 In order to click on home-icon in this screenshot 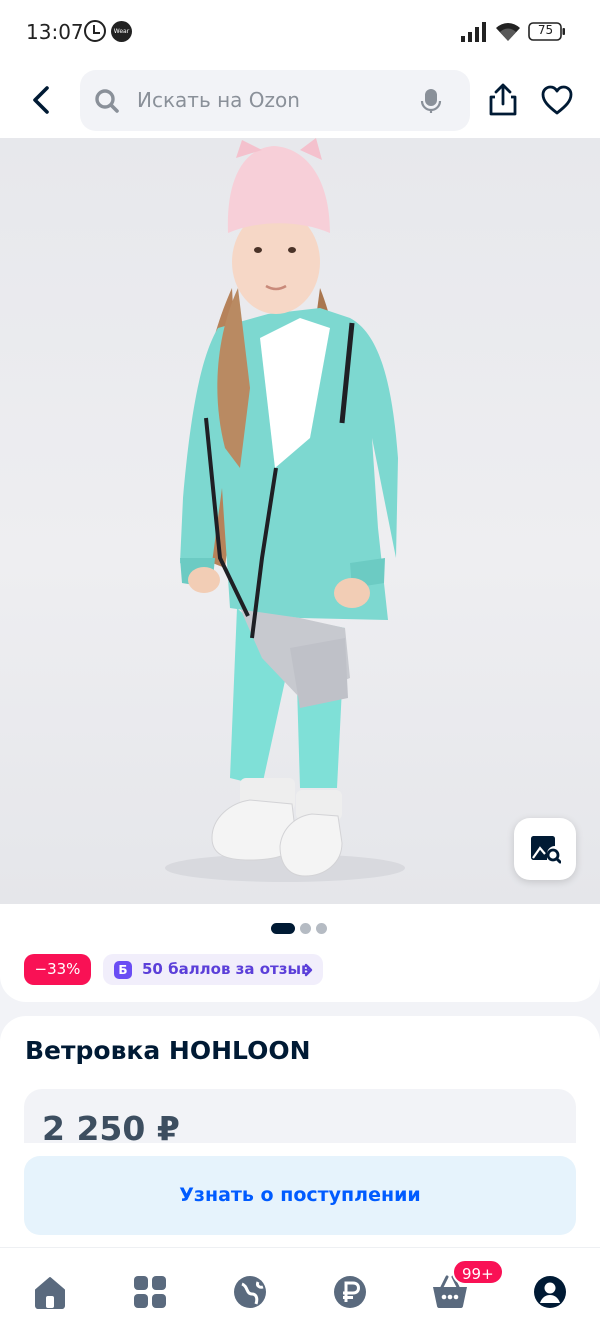, I will do `click(50, 1292)`.